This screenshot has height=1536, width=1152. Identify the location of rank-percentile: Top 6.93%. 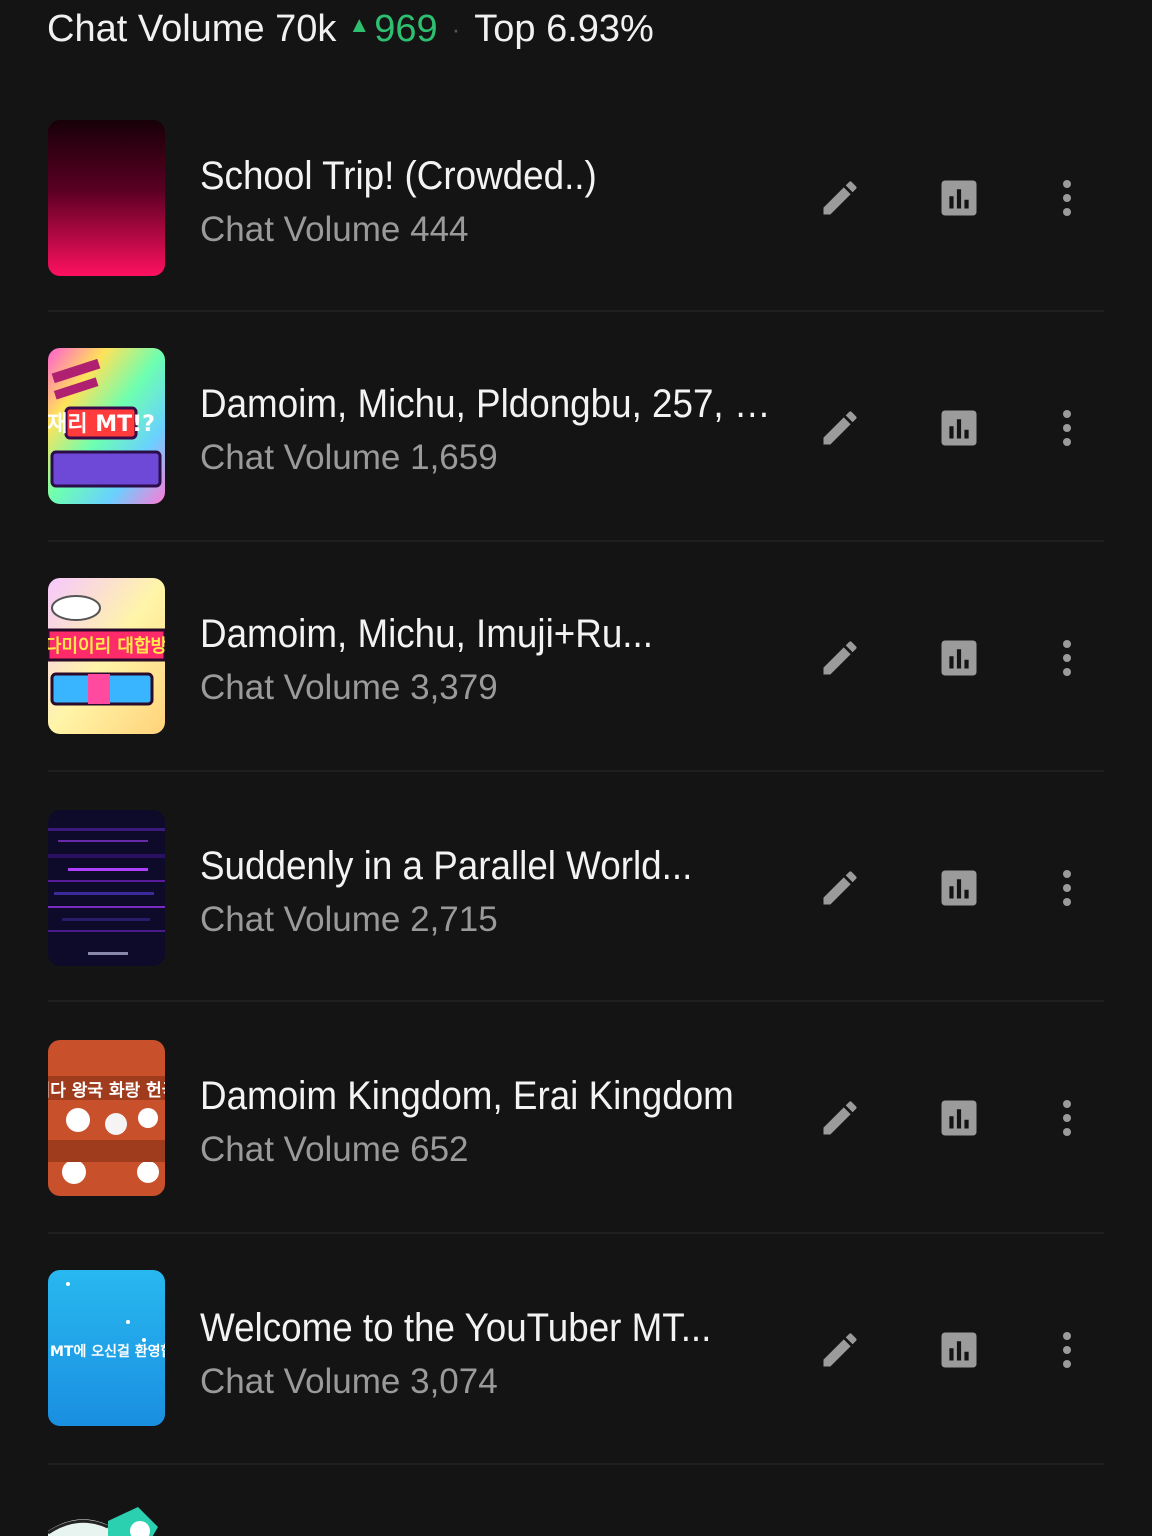
(564, 28).